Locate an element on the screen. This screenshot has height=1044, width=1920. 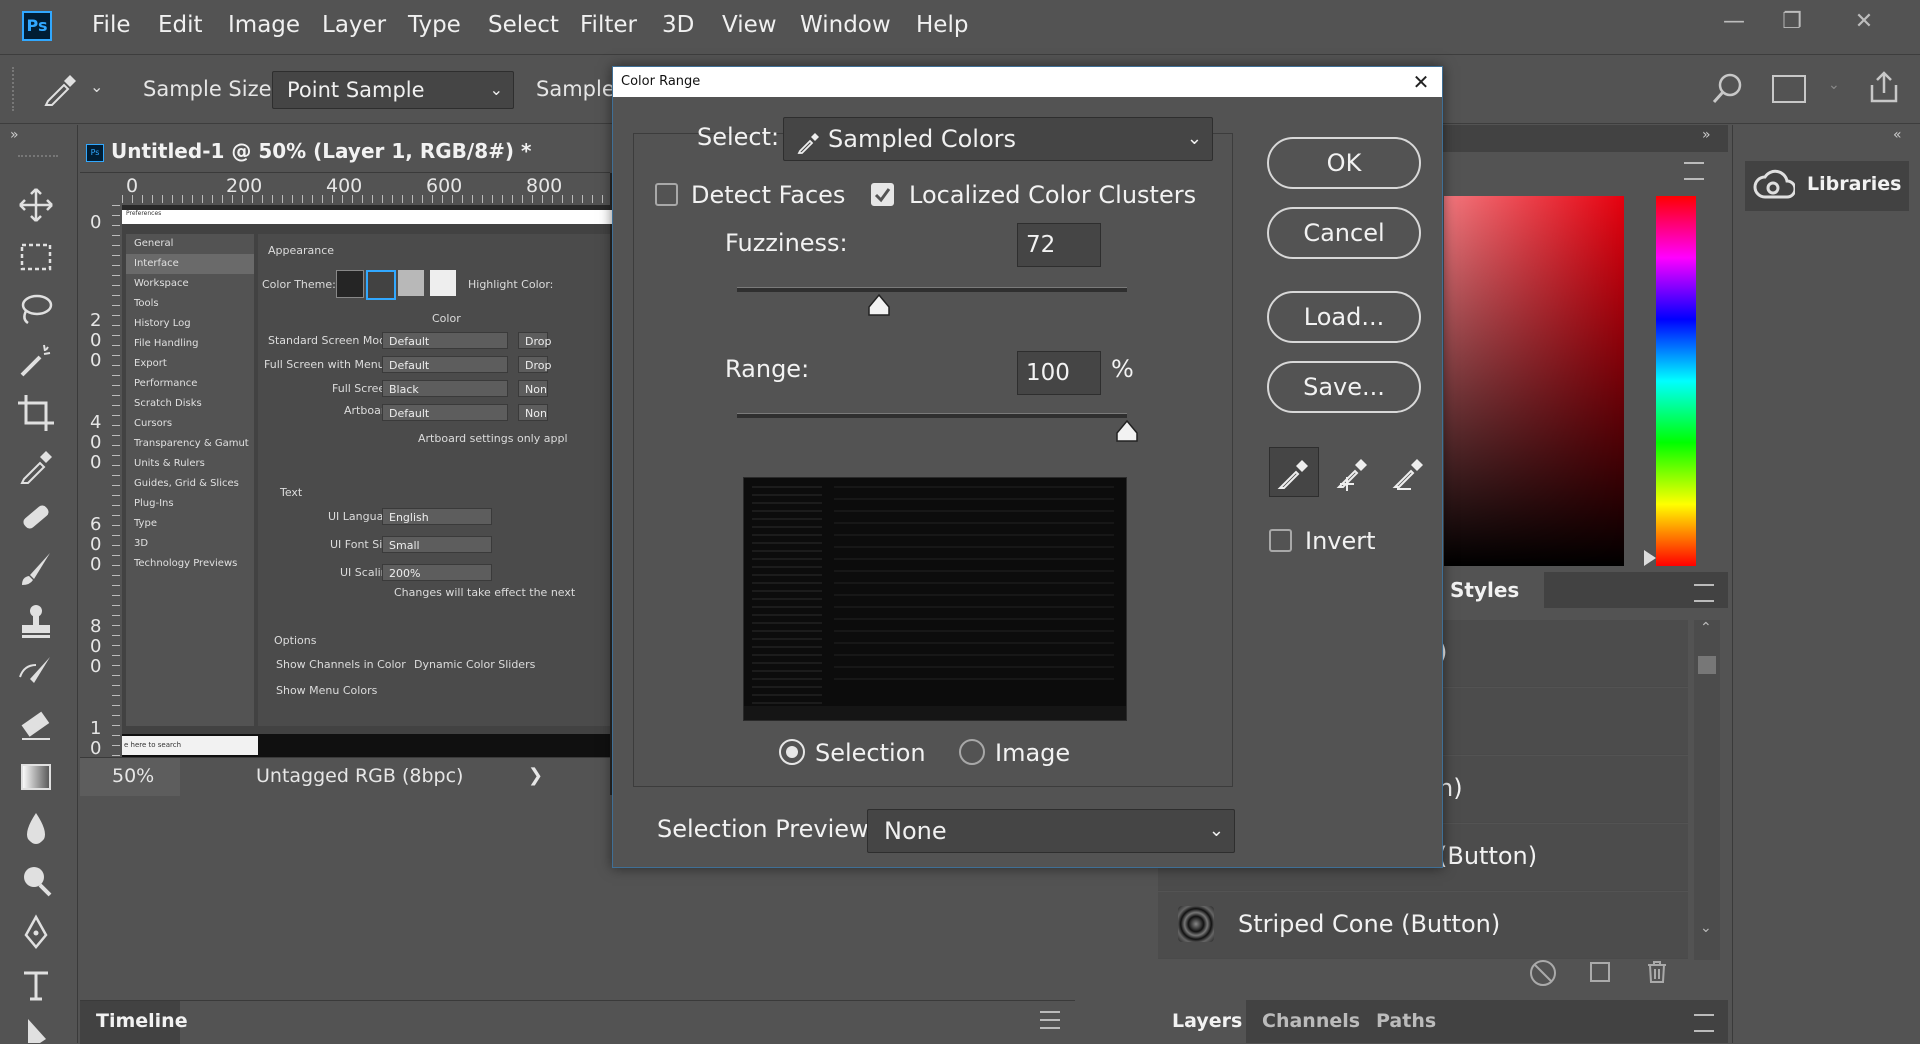
fuzziness-slider-track is located at coordinates (932, 289).